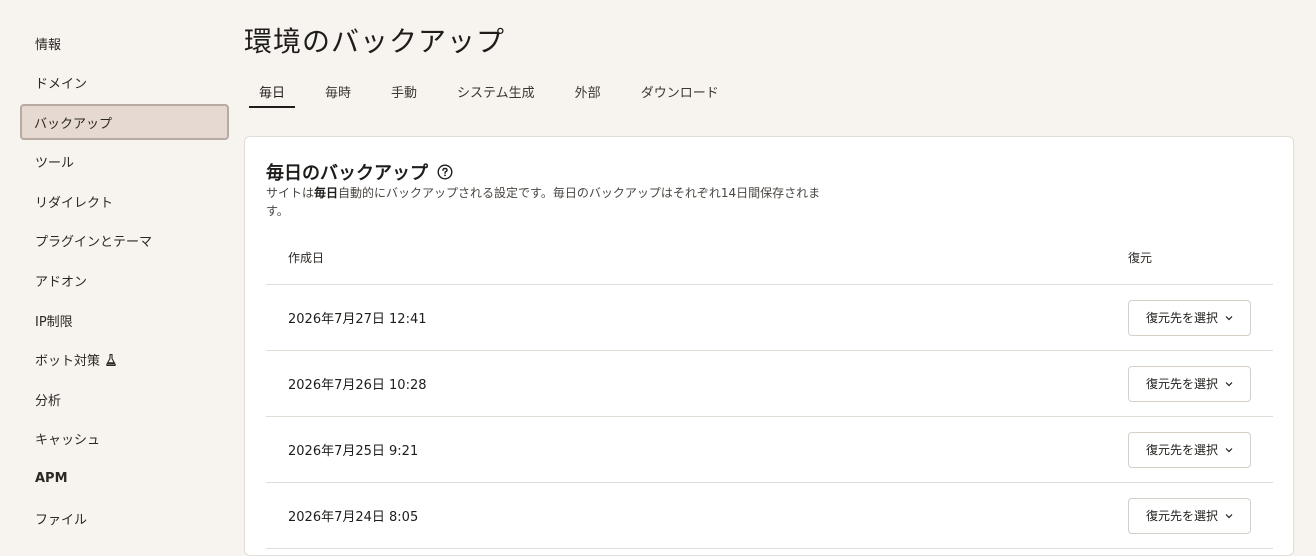 This screenshot has height=556, width=1316. I want to click on sidebar-item-label: IP制限, so click(54, 322).